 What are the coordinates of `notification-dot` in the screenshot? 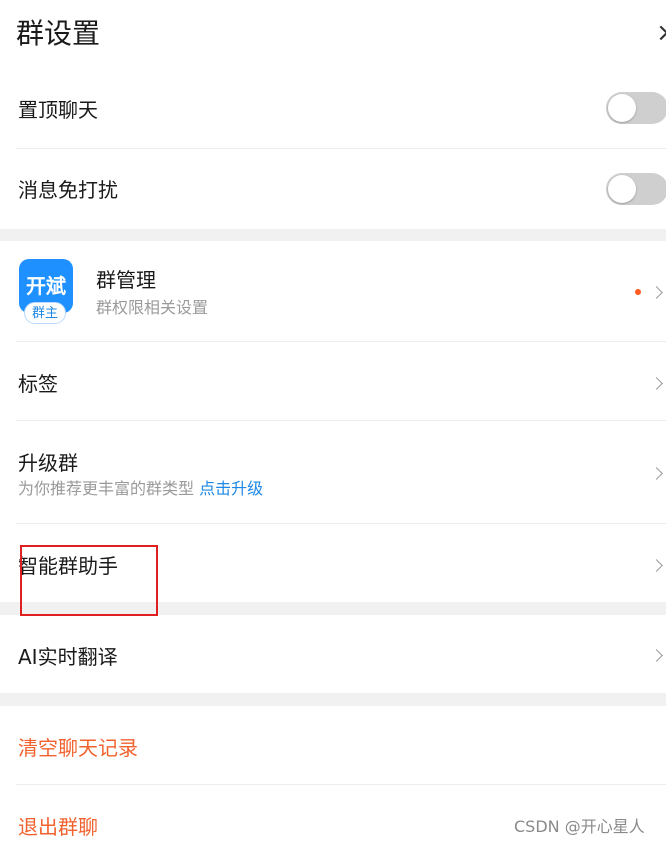 It's located at (638, 292).